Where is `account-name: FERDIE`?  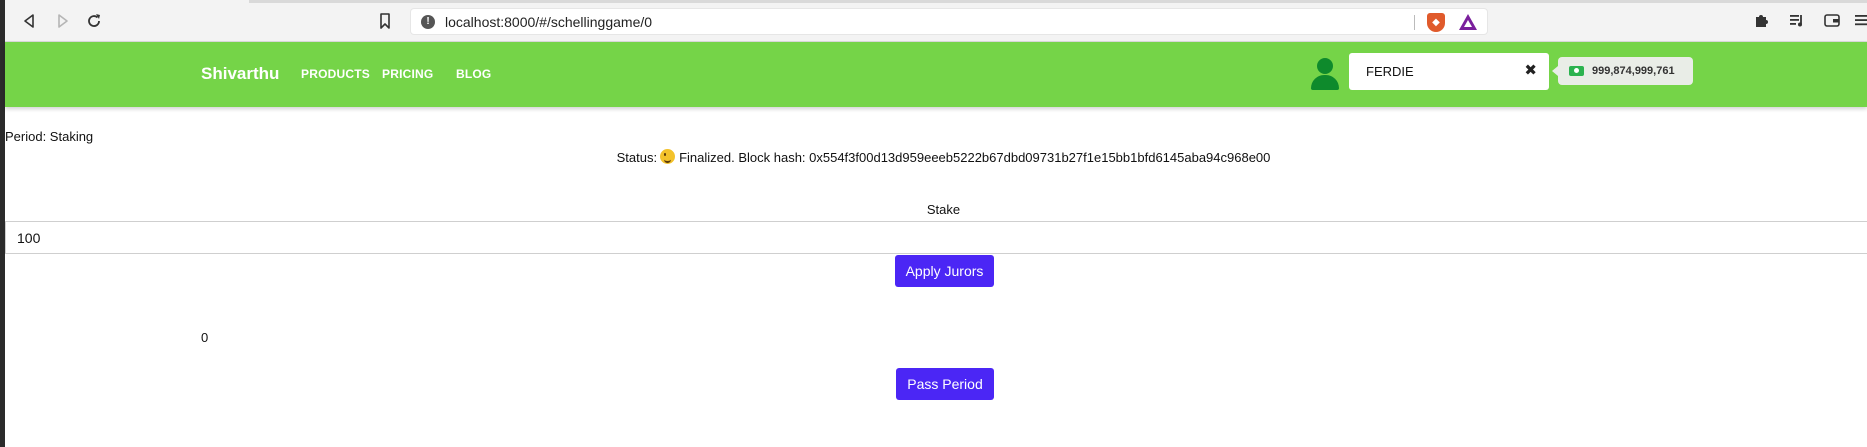 account-name: FERDIE is located at coordinates (1390, 71).